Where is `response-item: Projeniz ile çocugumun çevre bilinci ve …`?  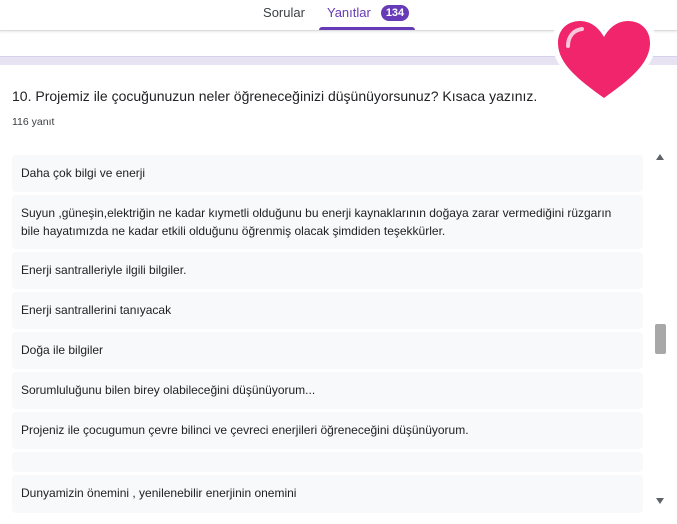 response-item: Projeniz ile çocugumun çevre bilinci ve … is located at coordinates (327, 430).